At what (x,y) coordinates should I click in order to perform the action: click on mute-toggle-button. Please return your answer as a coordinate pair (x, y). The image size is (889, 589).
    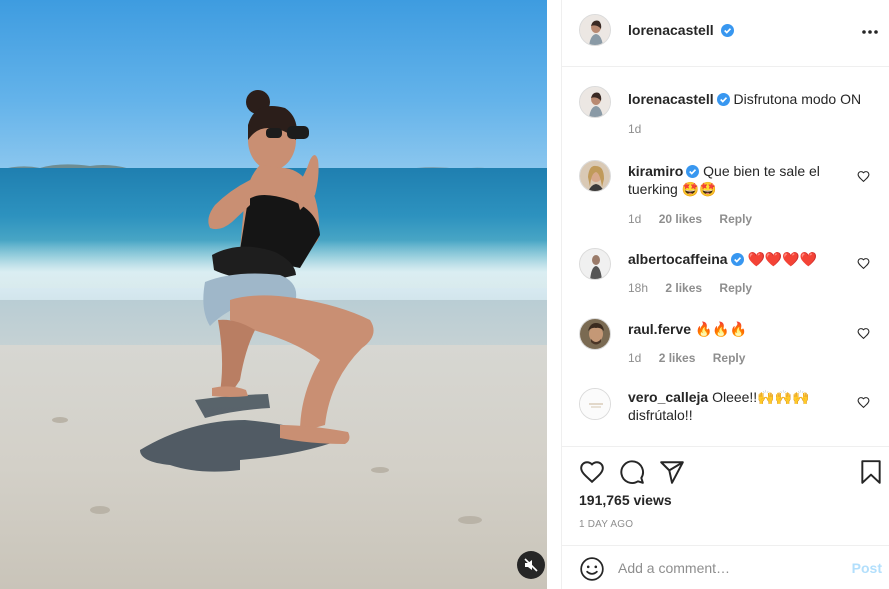
    Looking at the image, I should click on (531, 565).